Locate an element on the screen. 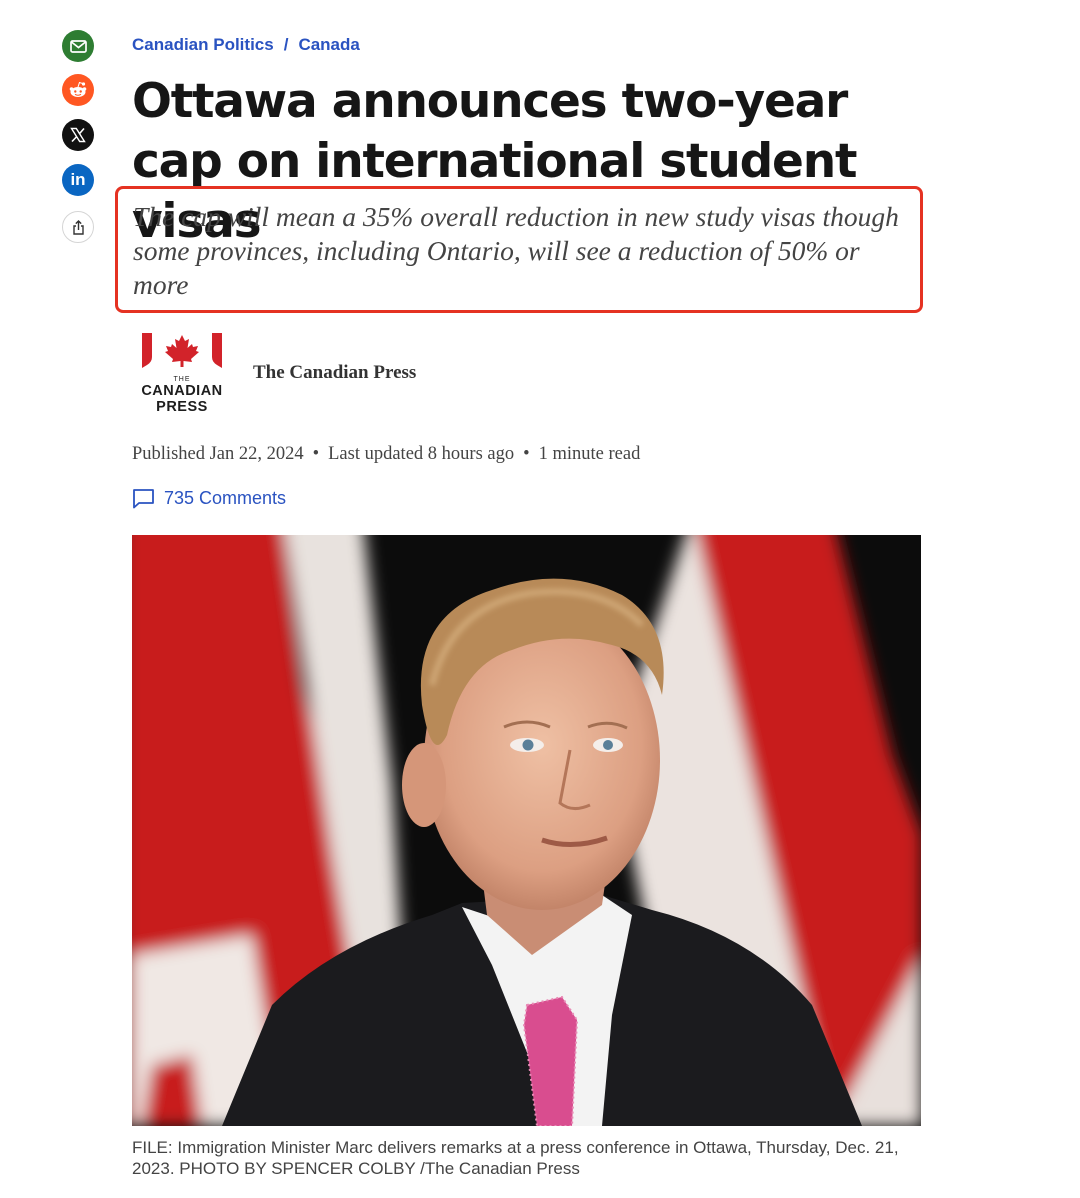 Image resolution: width=1080 pixels, height=1198 pixels. breadcrumb-section-link: Canadian Politics is located at coordinates (203, 44).